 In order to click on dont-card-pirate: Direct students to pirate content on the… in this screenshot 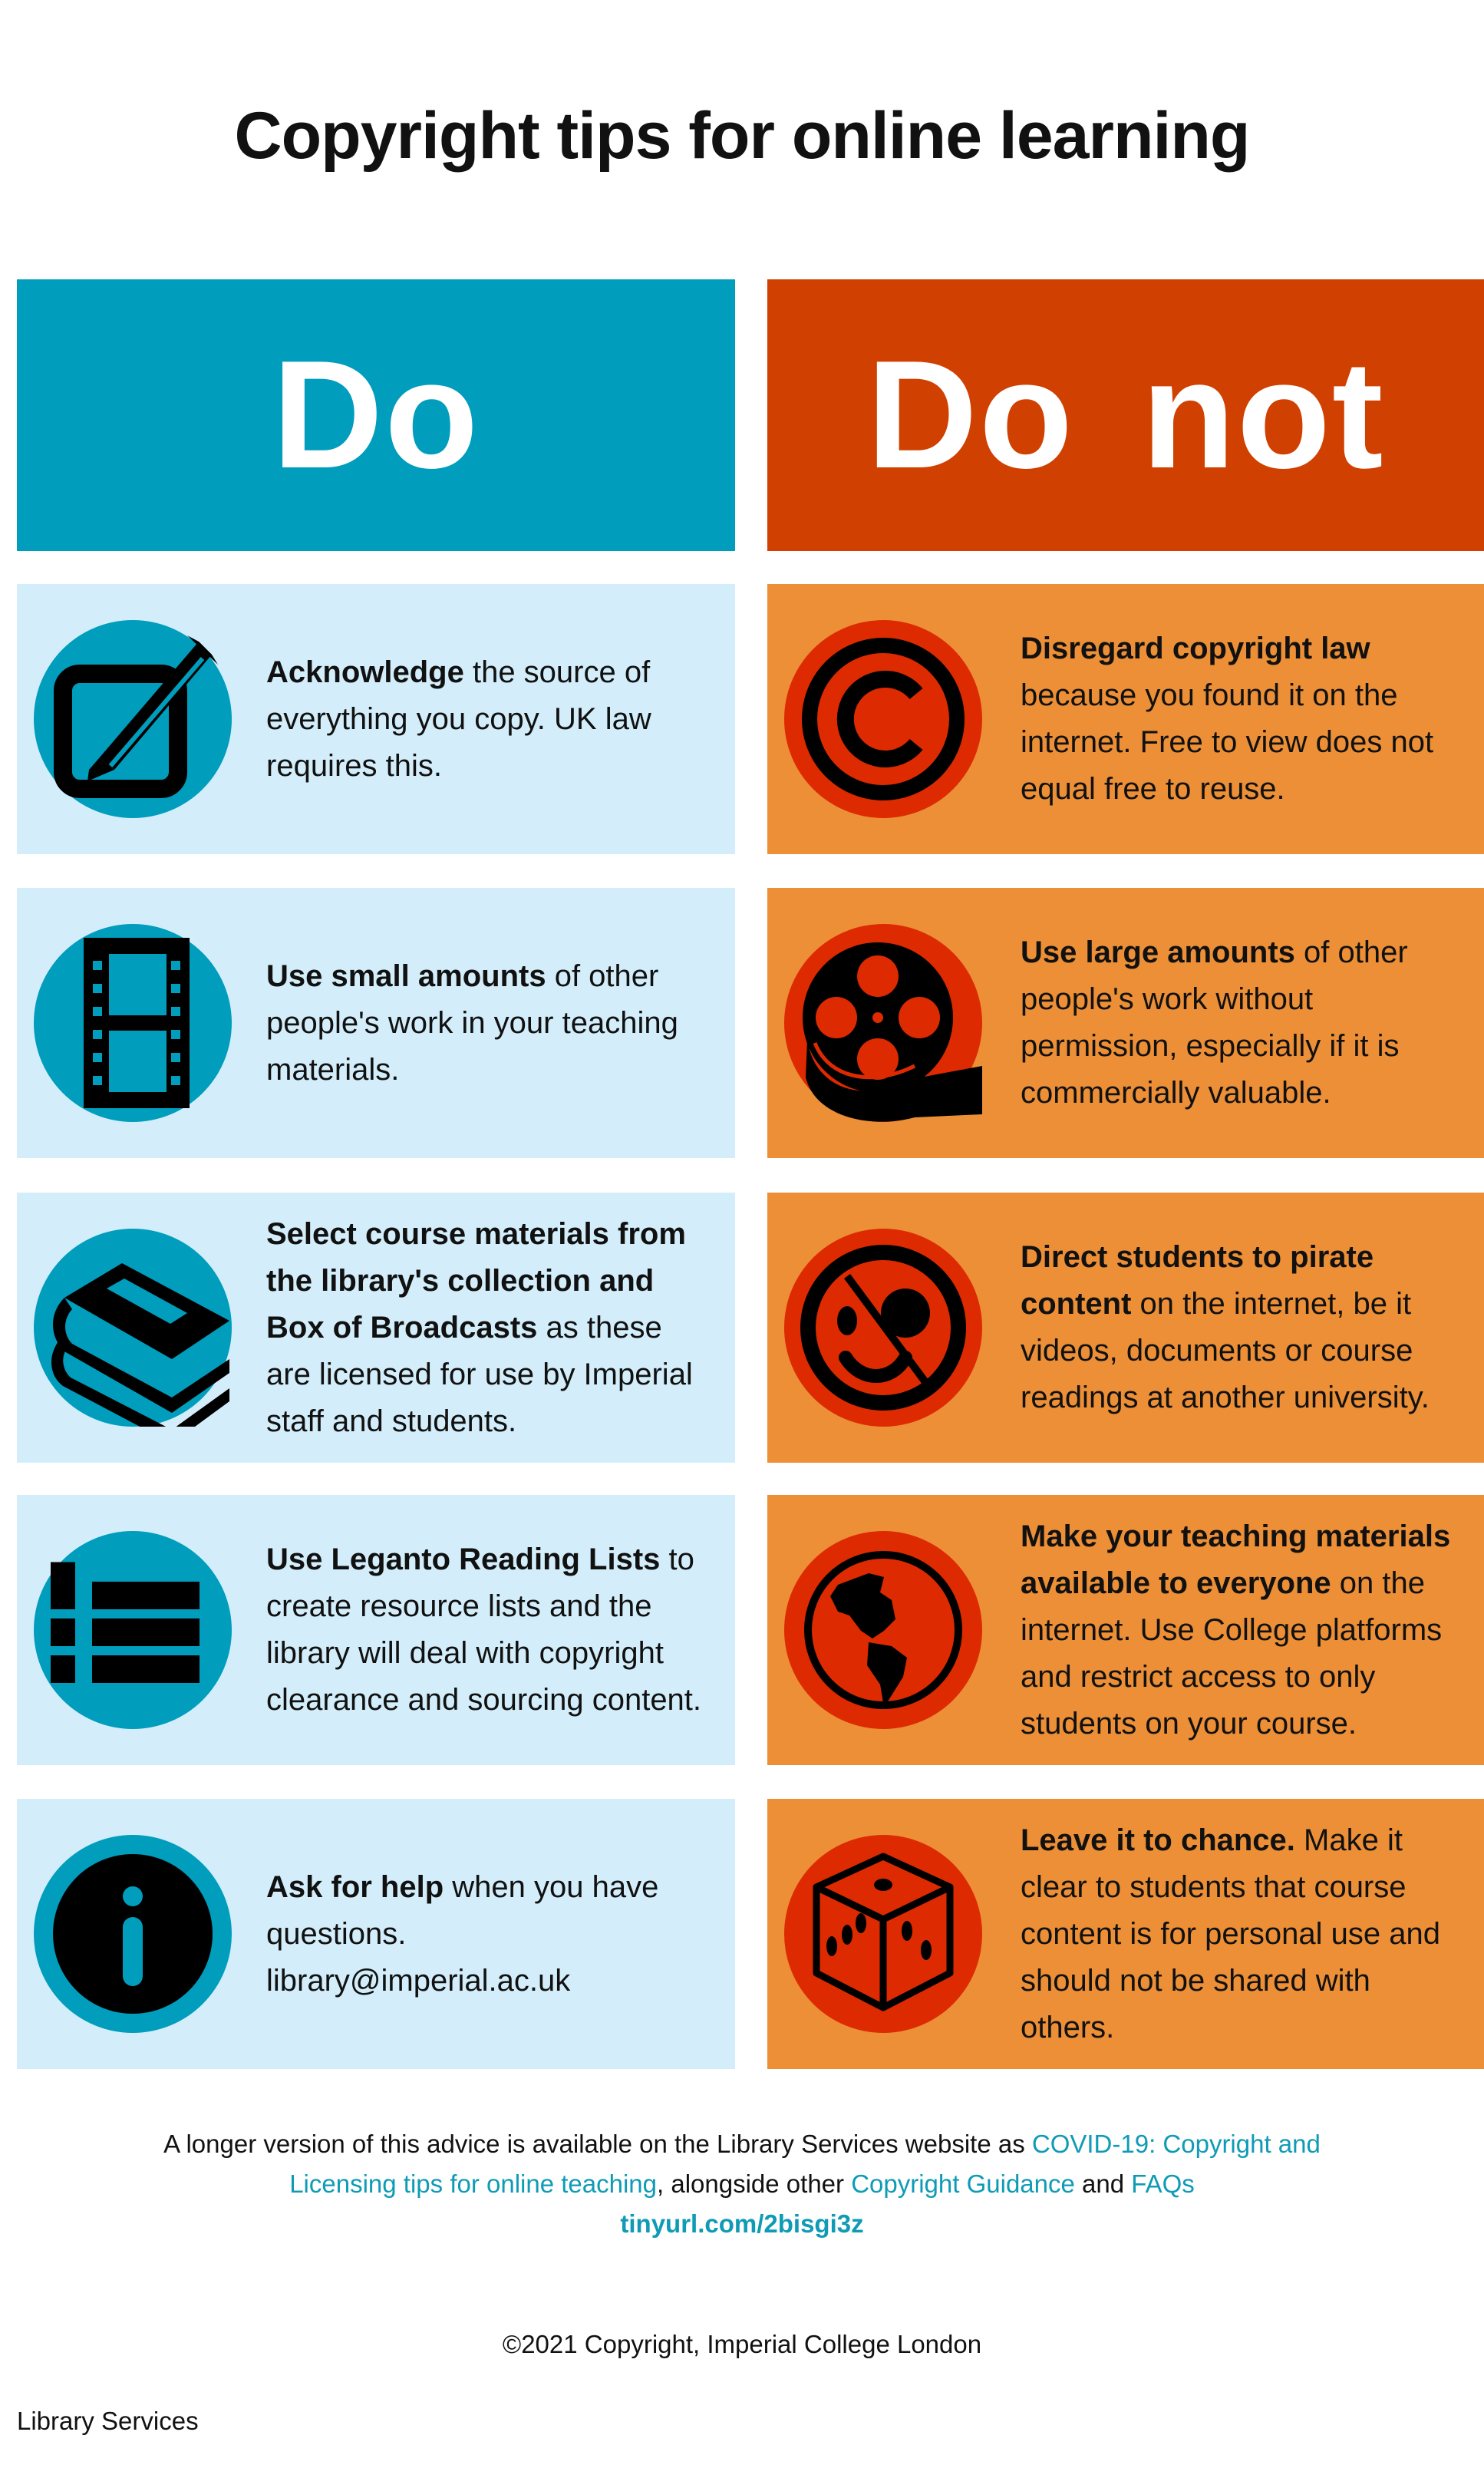, I will do `click(1125, 1328)`.